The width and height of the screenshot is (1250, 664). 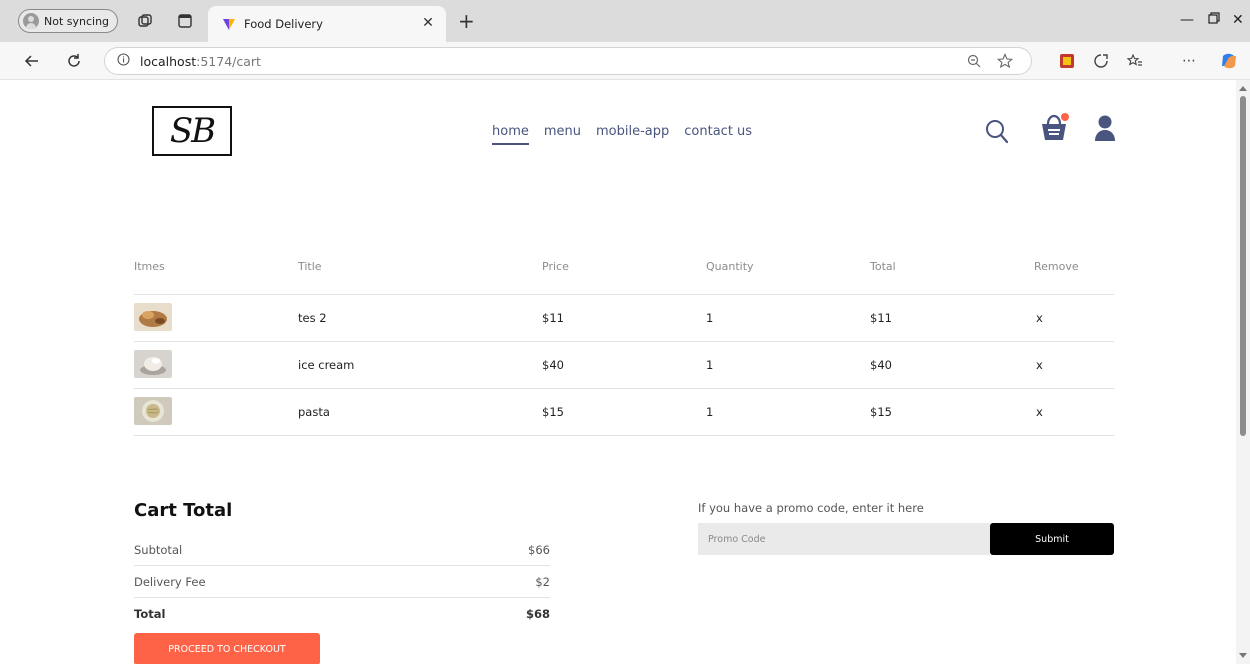 I want to click on workspaces-icon, so click(x=145, y=21).